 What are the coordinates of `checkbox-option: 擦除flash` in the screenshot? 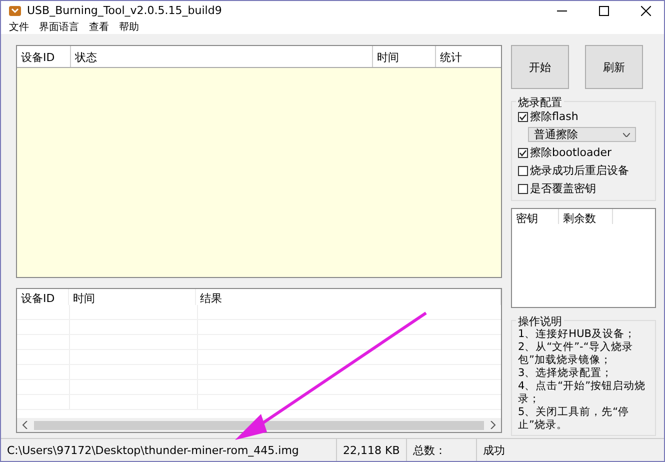 It's located at (584, 116).